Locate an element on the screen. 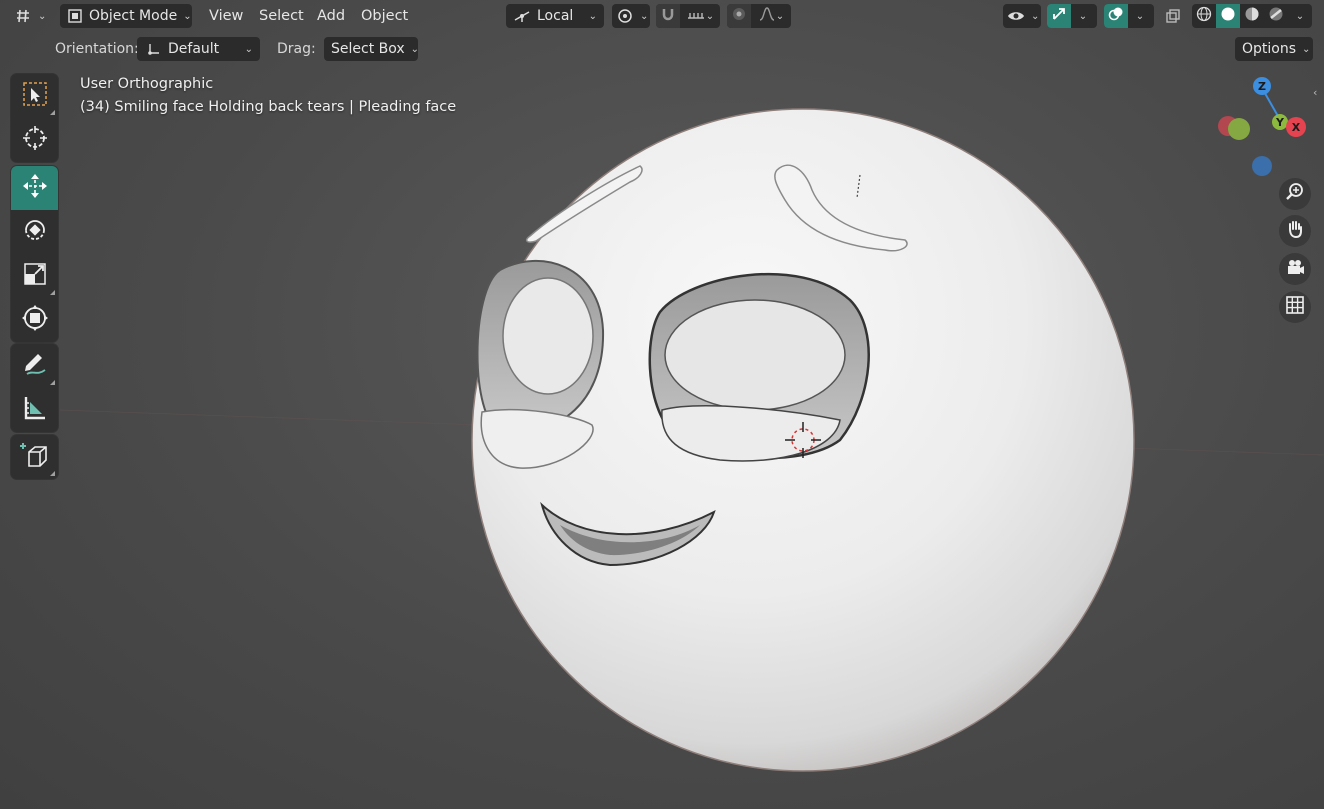  camera-button is located at coordinates (1295, 269).